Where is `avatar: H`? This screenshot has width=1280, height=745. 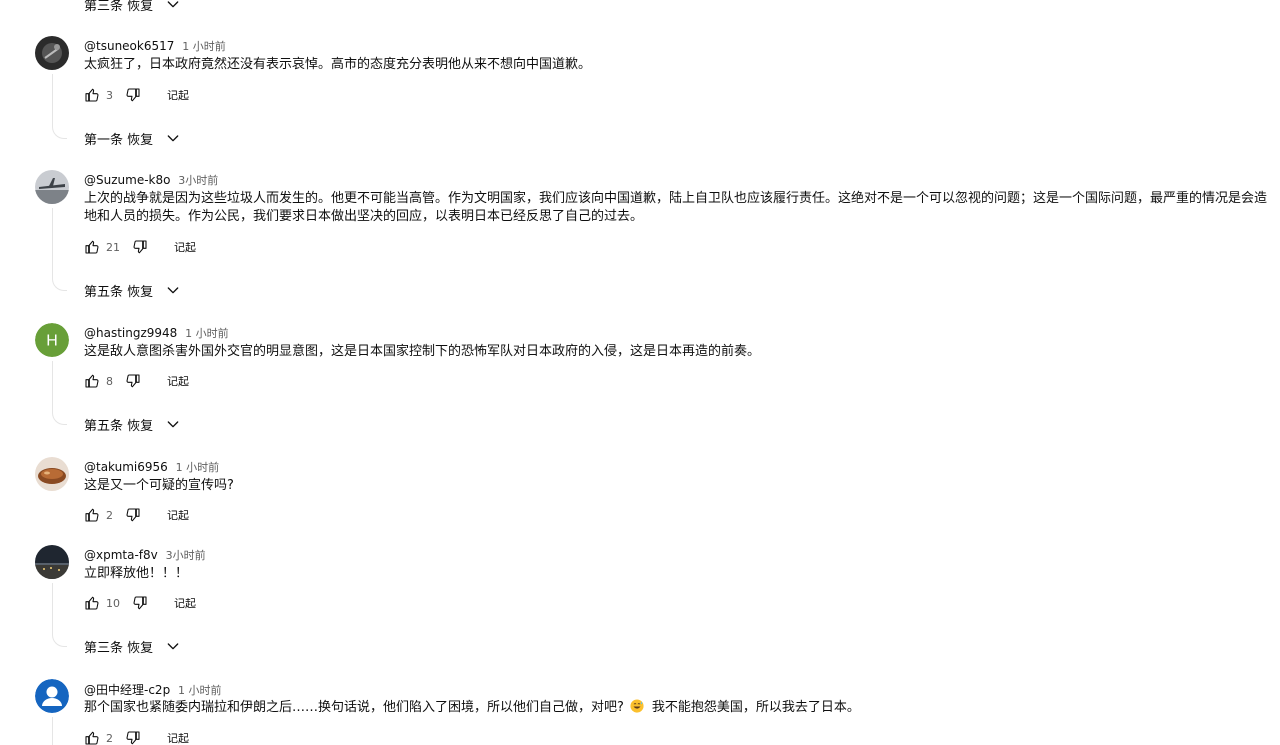
avatar: H is located at coordinates (52, 340).